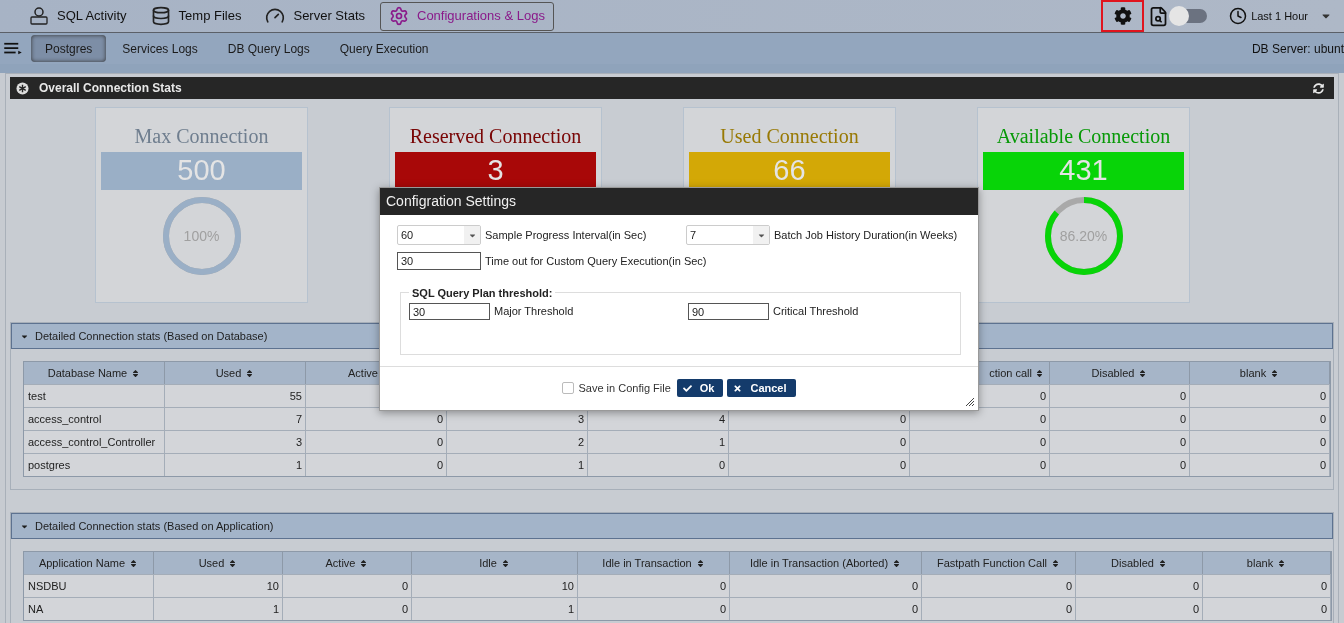 This screenshot has width=1344, height=623. Describe the element at coordinates (761, 388) in the screenshot. I see `cancel-button: Cancel` at that location.